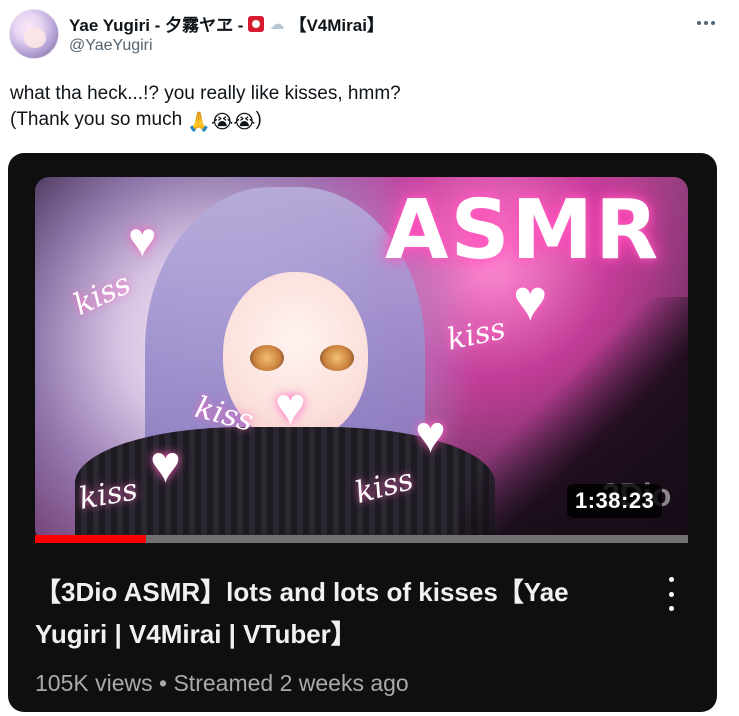 The image size is (739, 716). I want to click on video-views: 105K views, so click(94, 683).